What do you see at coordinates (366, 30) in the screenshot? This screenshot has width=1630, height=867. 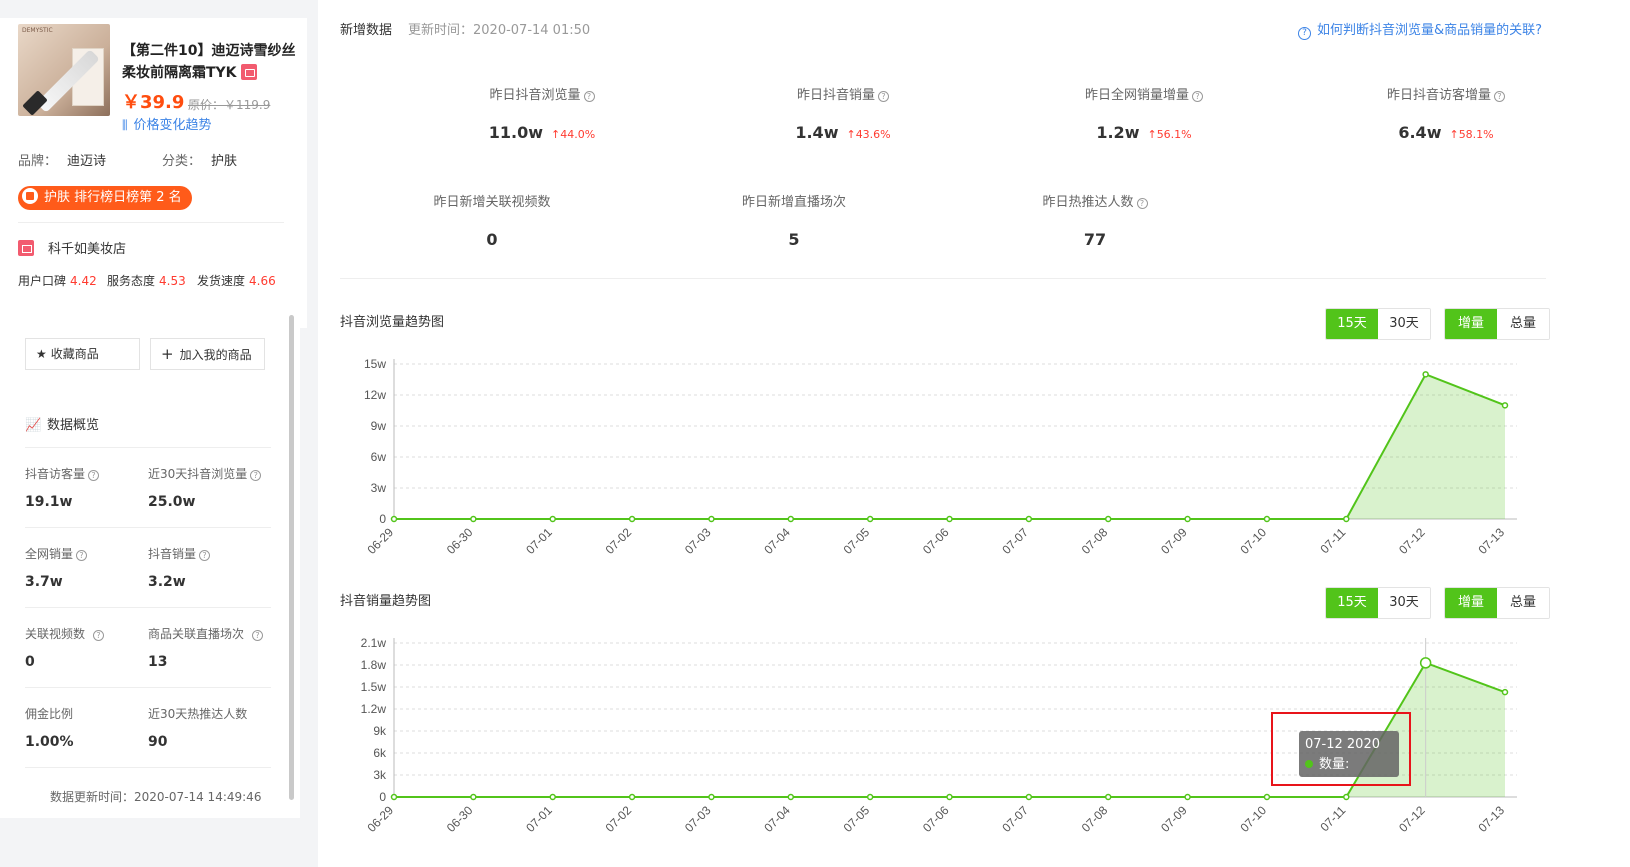 I see `section-title: 新增数据` at bounding box center [366, 30].